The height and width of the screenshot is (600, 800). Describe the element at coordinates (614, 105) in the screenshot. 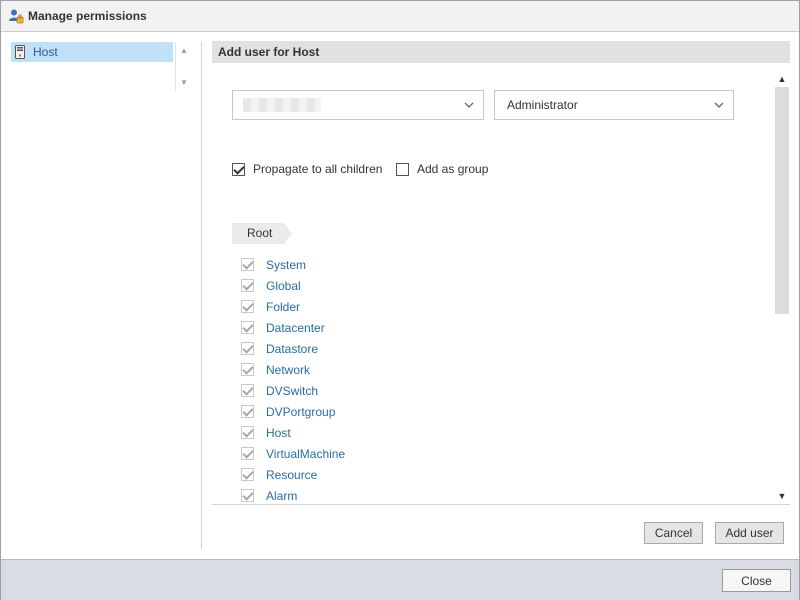

I see `role-select: Administrator` at that location.